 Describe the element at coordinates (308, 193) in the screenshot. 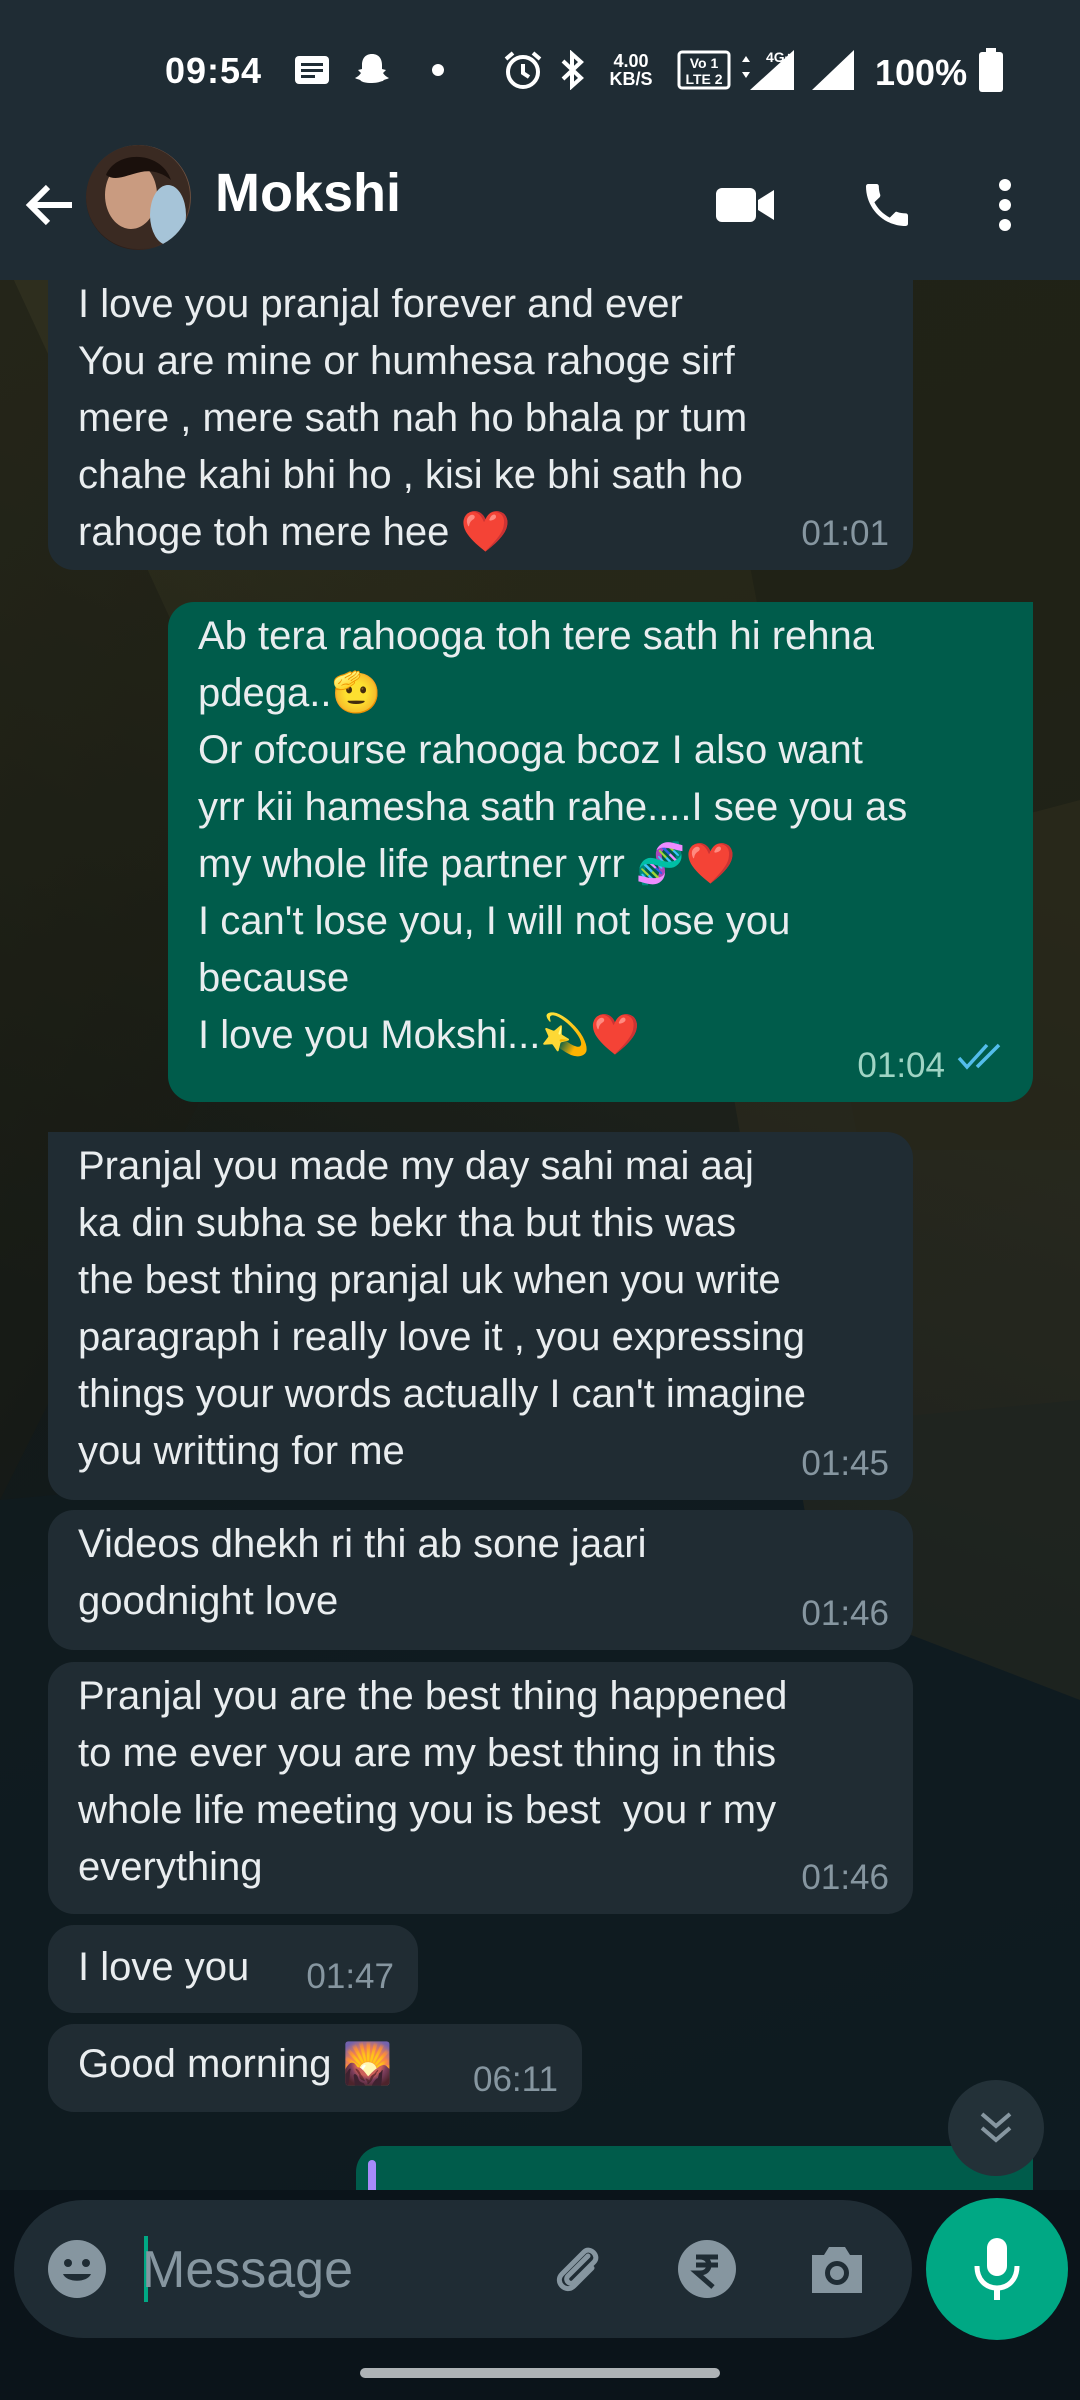

I see `contact-name: Mokshi` at that location.